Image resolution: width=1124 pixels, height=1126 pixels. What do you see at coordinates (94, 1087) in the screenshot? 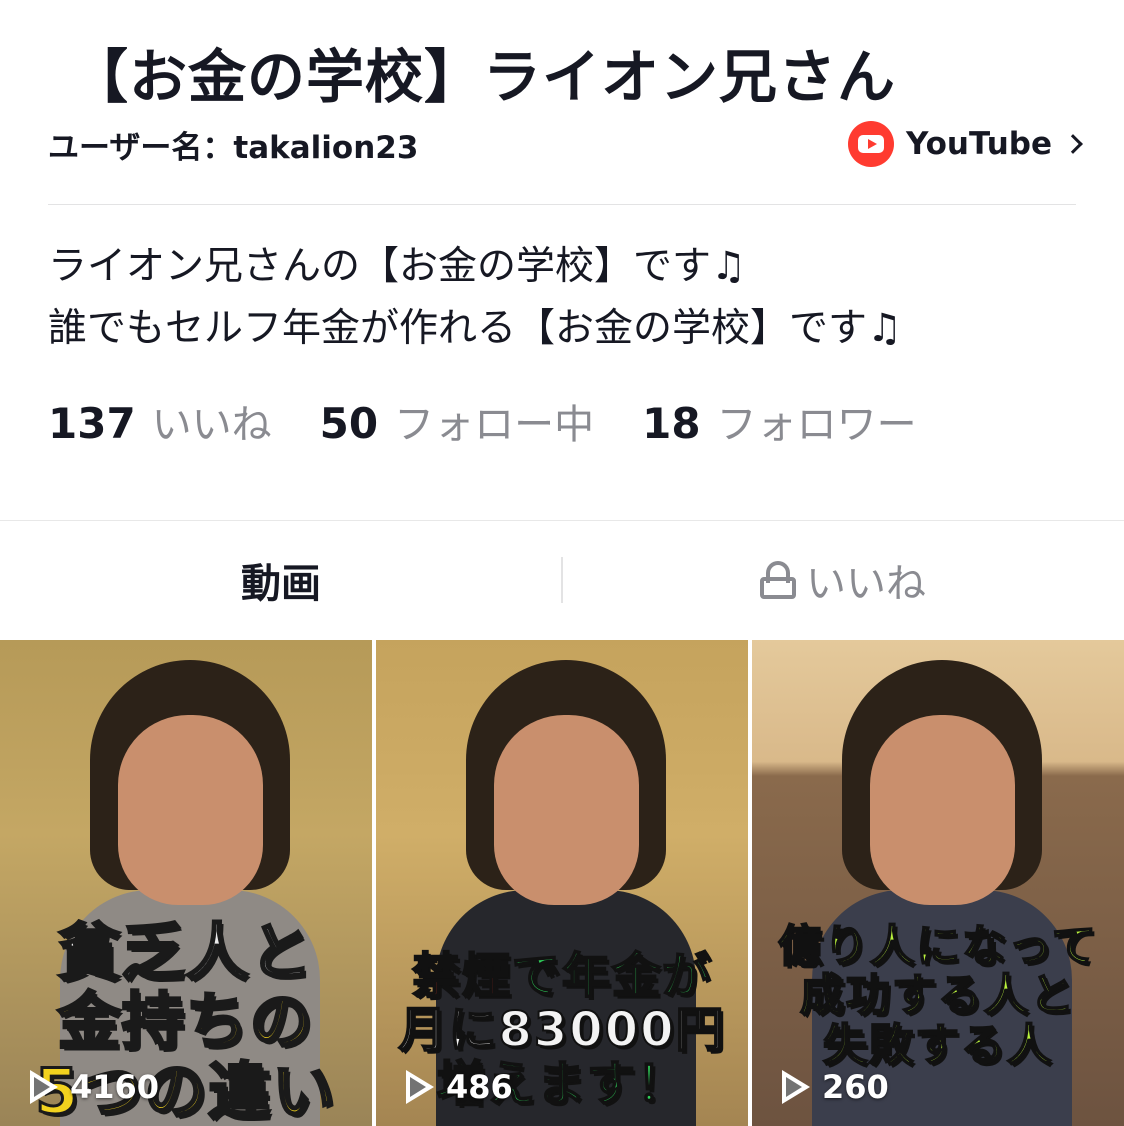
I see `play-count: 4160` at bounding box center [94, 1087].